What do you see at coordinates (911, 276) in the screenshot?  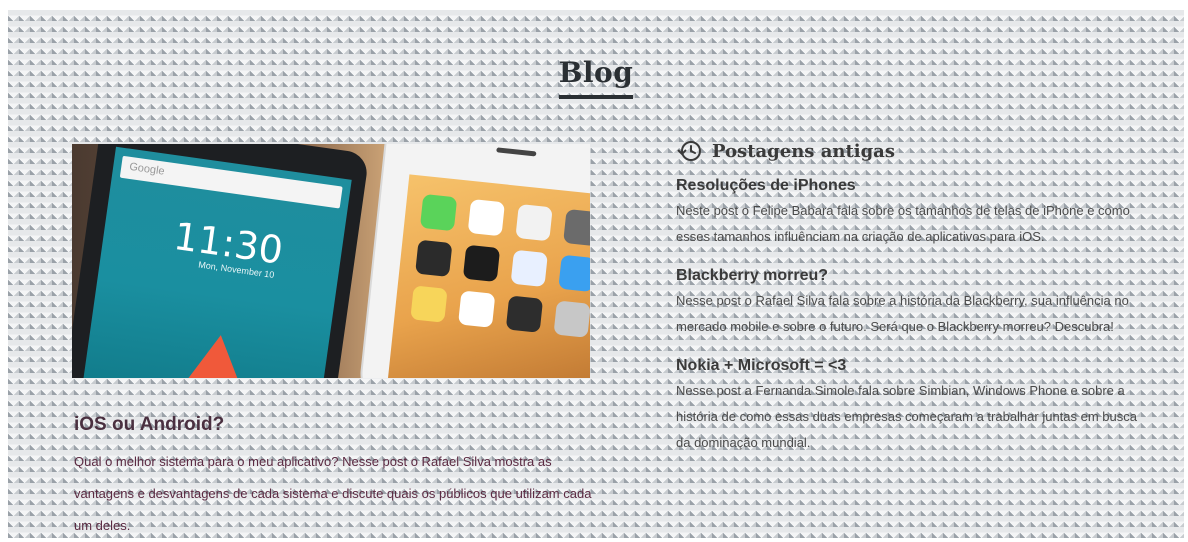 I see `old-post-title: Blackberry morreu?` at bounding box center [911, 276].